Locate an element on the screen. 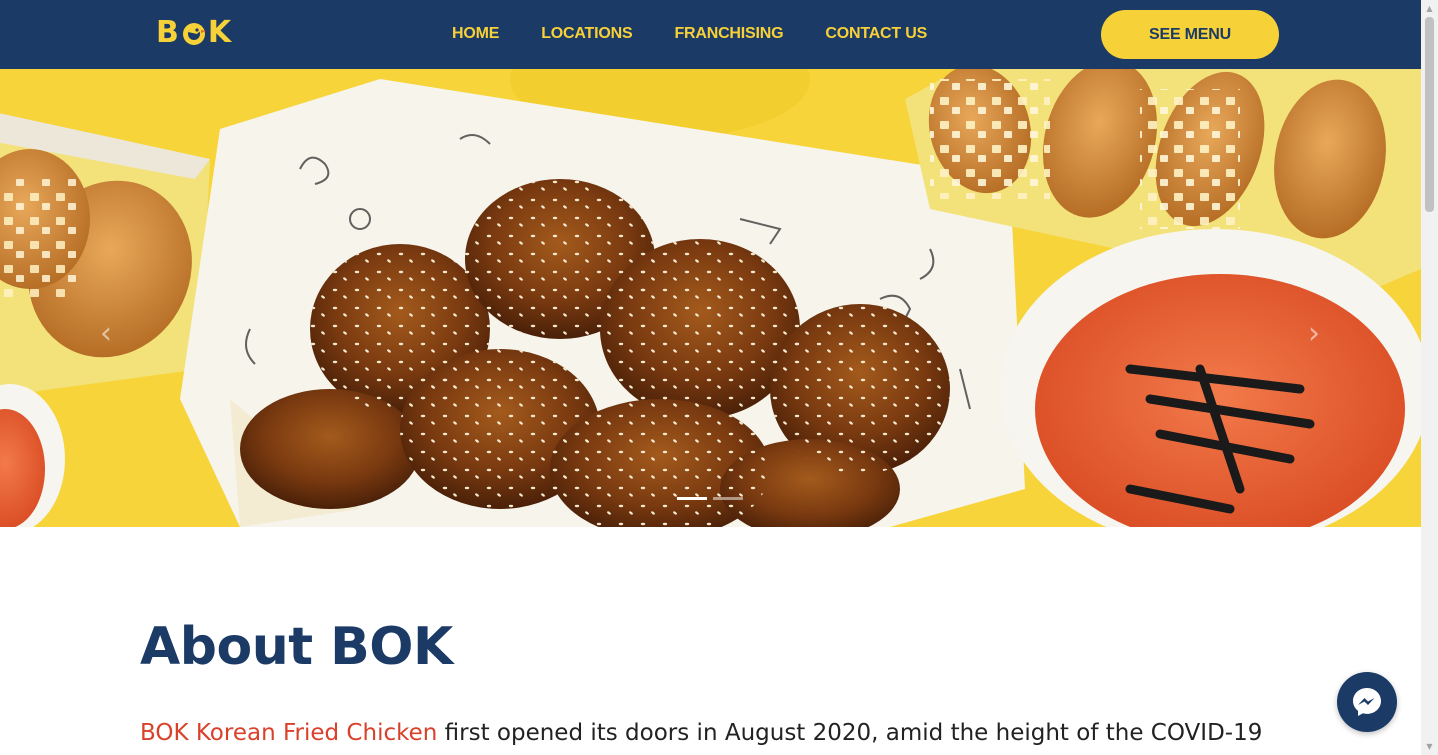 This screenshot has height=755, width=1438. logo-letter-k: K is located at coordinates (220, 32).